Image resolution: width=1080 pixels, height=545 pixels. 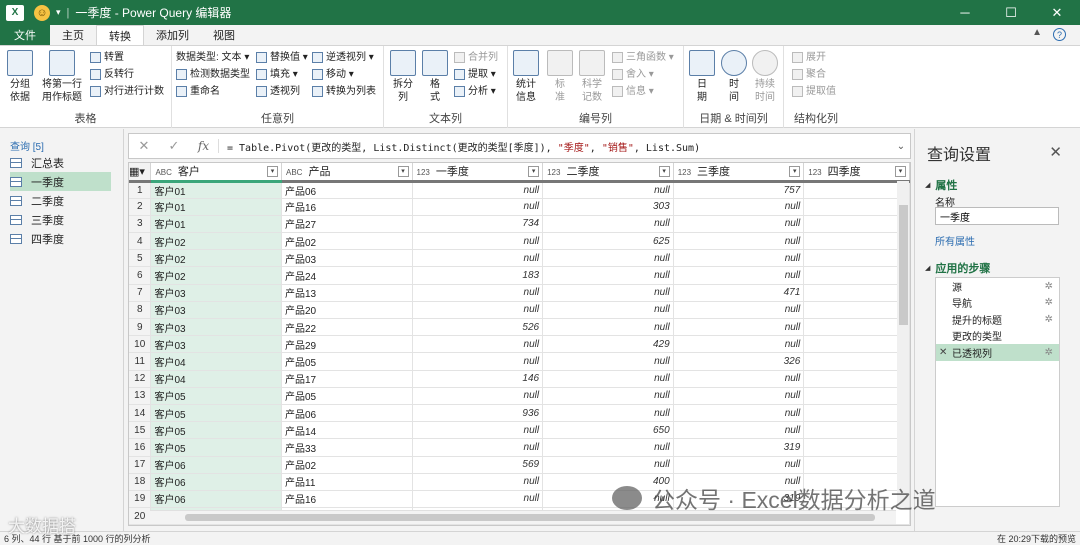 I want to click on table-cell: 产品03, so click(x=347, y=258).